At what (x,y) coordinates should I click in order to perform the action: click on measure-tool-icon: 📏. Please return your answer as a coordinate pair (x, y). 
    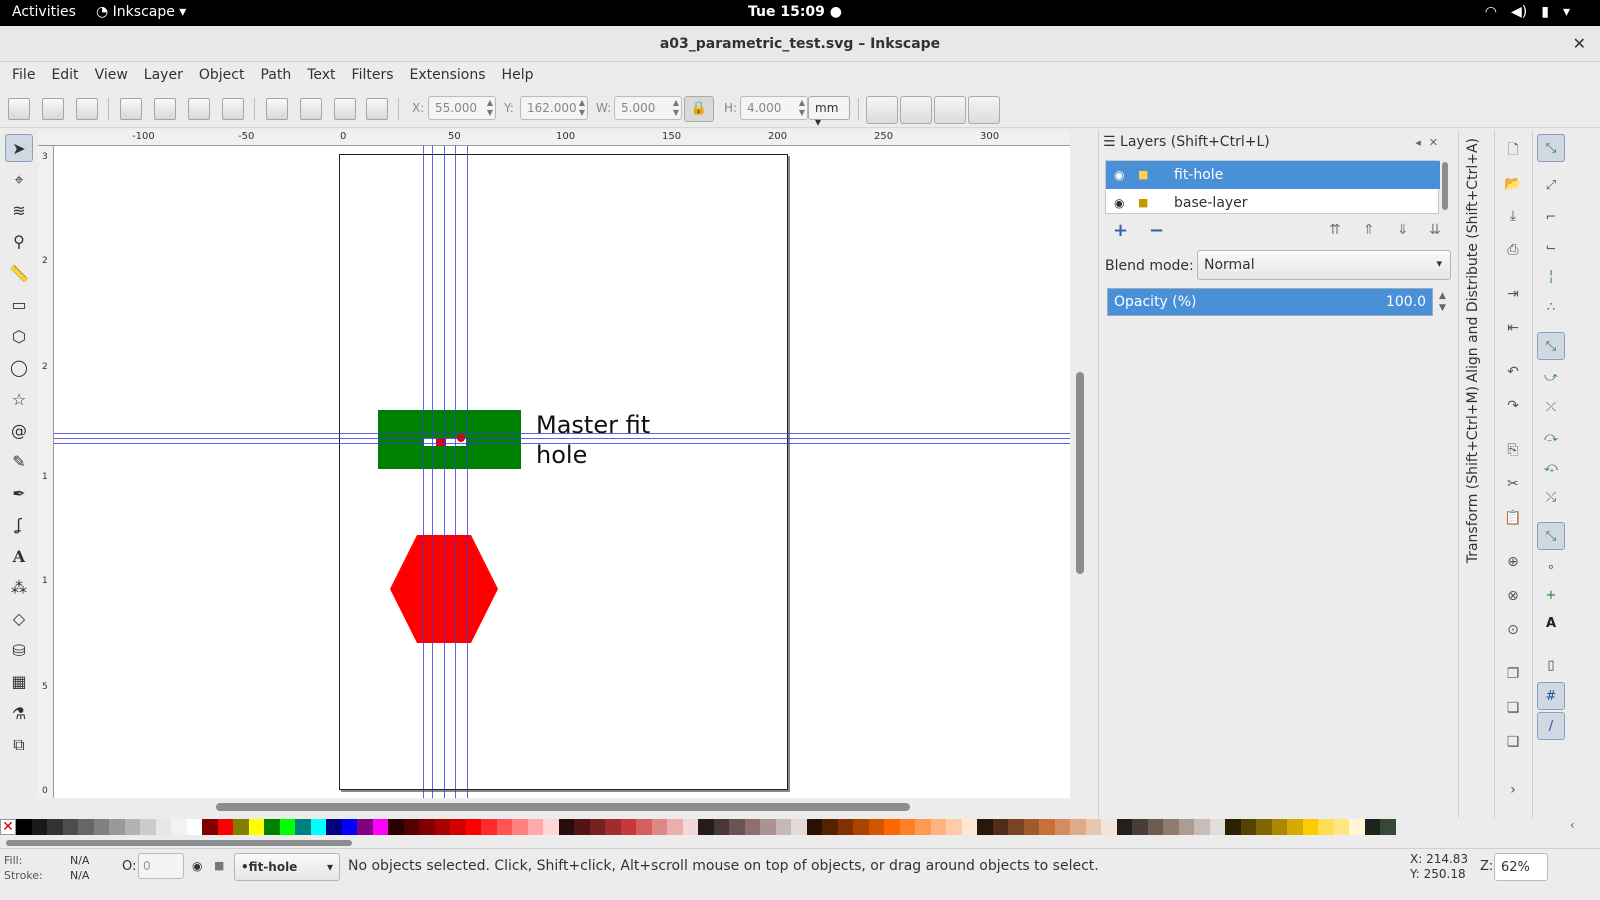
    Looking at the image, I should click on (19, 274).